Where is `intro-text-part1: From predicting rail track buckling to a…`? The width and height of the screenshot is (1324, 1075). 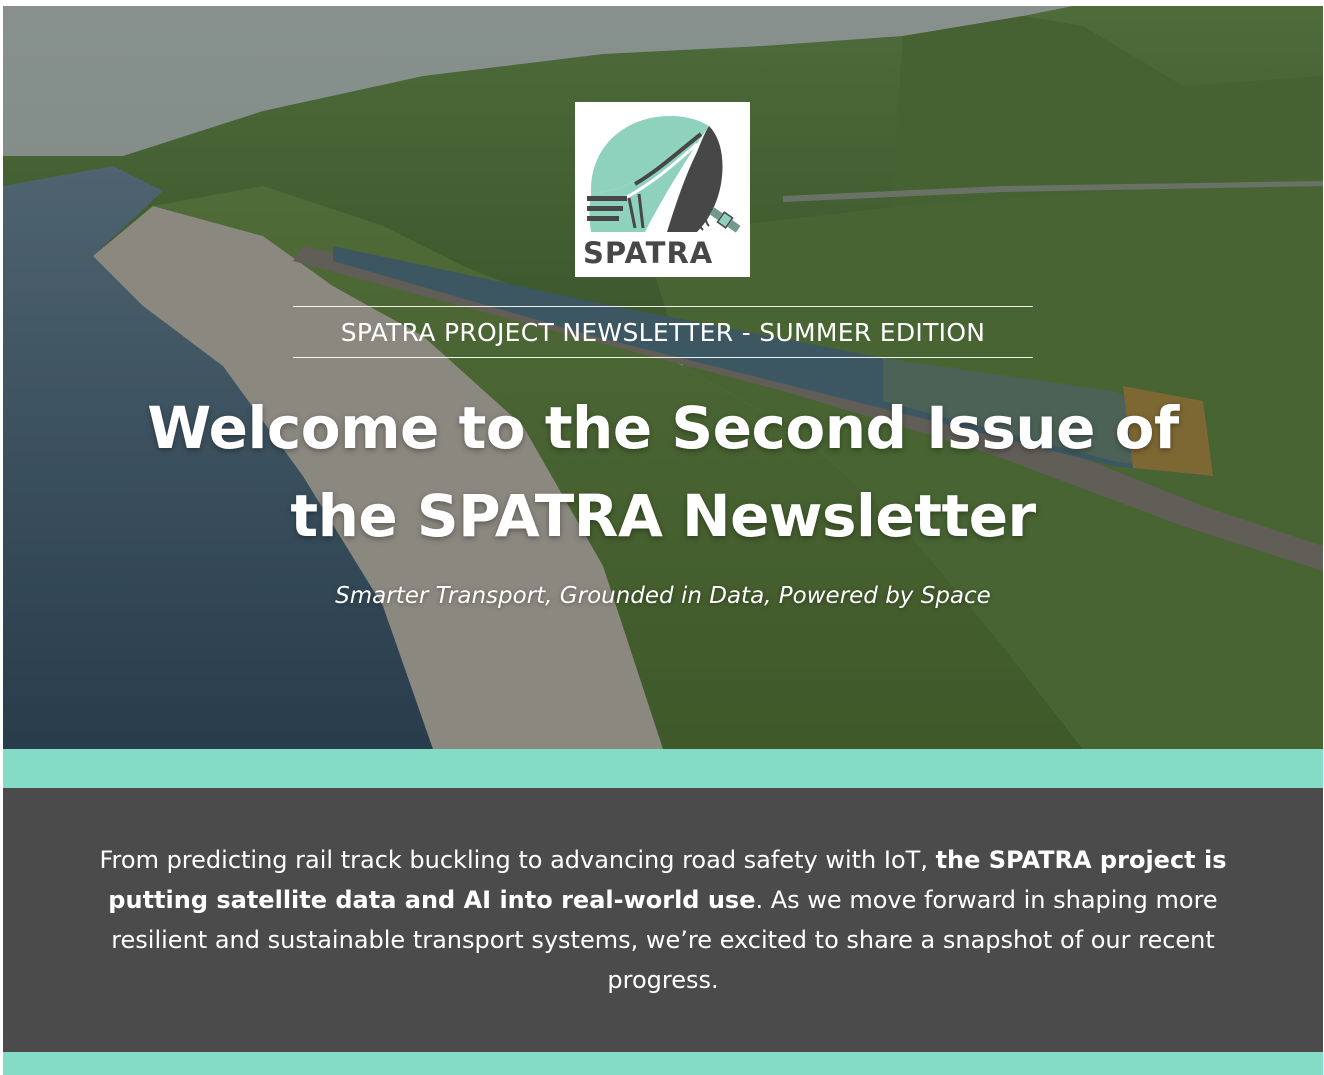 intro-text-part1: From predicting rail track buckling to a… is located at coordinates (517, 860).